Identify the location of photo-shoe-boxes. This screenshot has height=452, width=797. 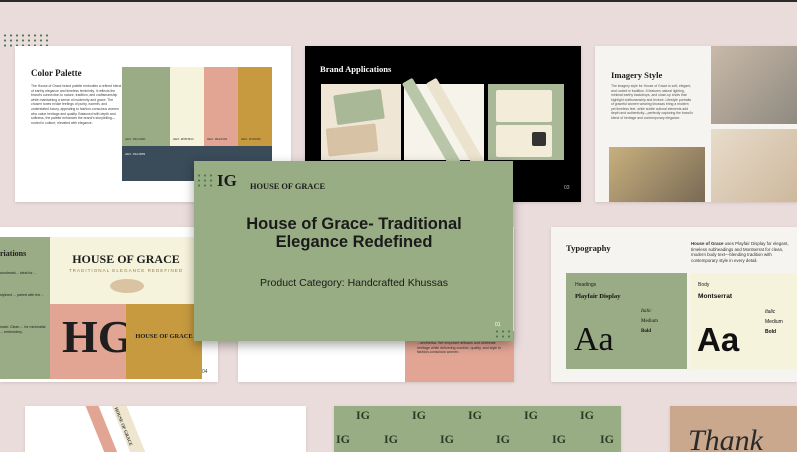
(361, 122).